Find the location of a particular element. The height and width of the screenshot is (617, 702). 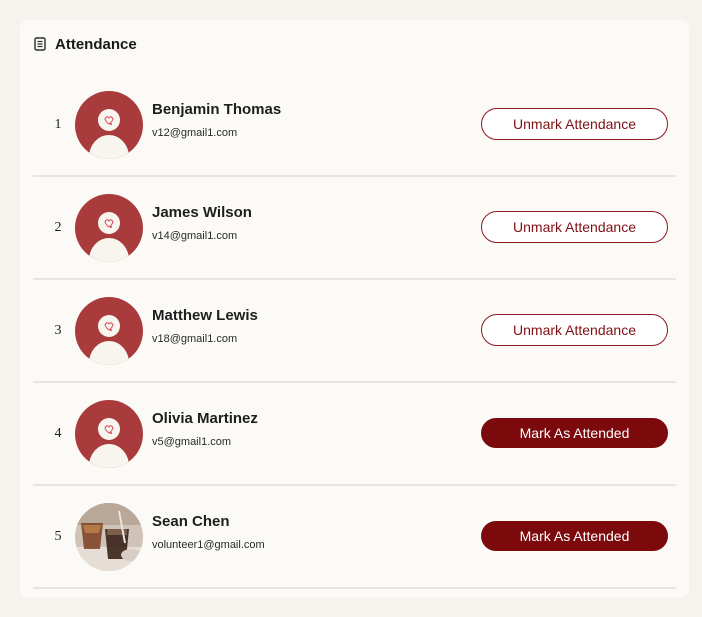

attendee-email: v12@gmail1.com is located at coordinates (195, 133).